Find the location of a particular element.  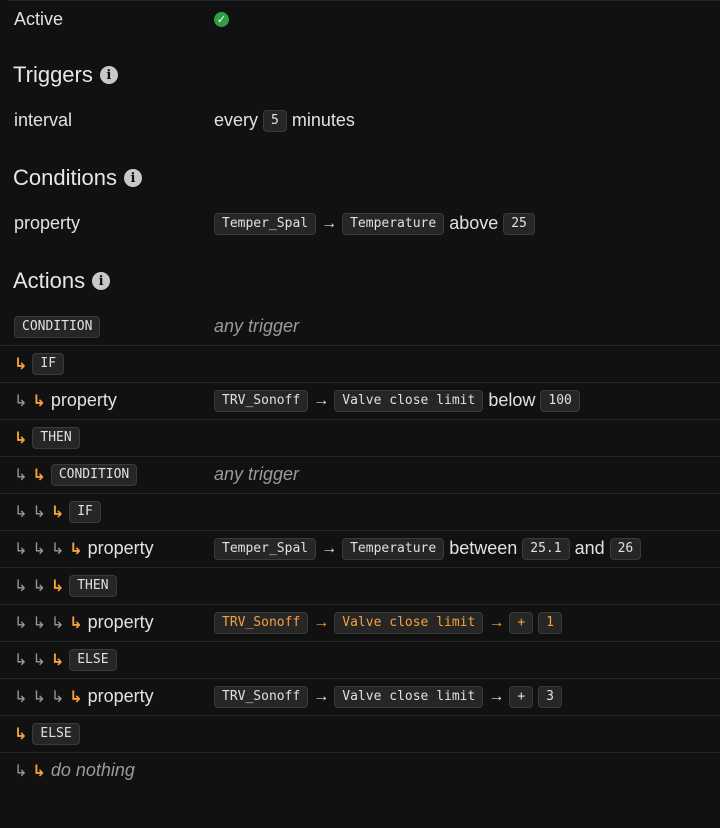

then-row: ↳ THEN is located at coordinates (360, 438).